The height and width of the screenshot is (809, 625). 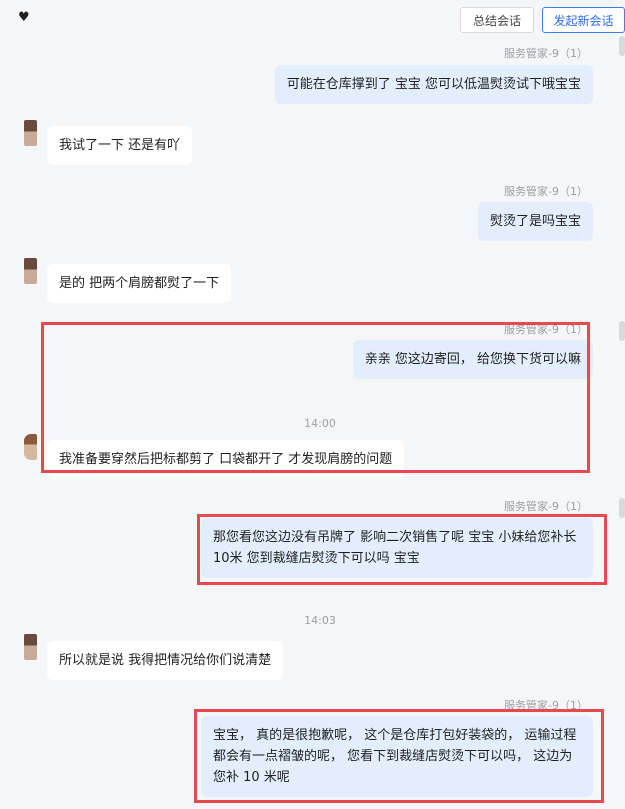 I want to click on chat-header: ♥ 总结会话 发起新会话, so click(x=312, y=20).